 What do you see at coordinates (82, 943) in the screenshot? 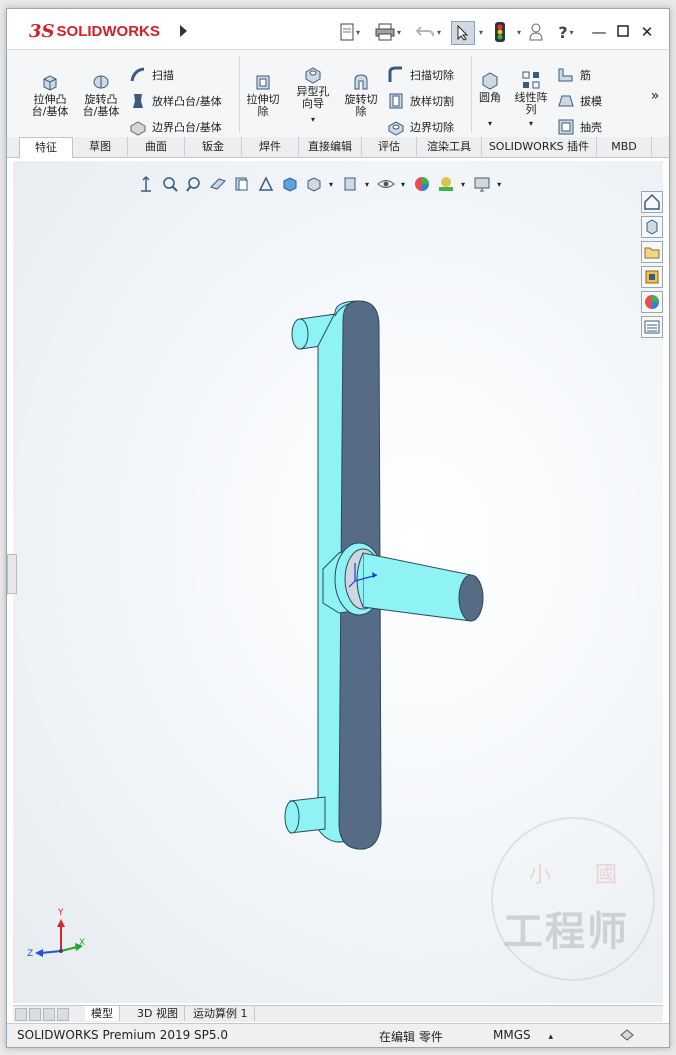
I see `triad-x-label: X` at bounding box center [82, 943].